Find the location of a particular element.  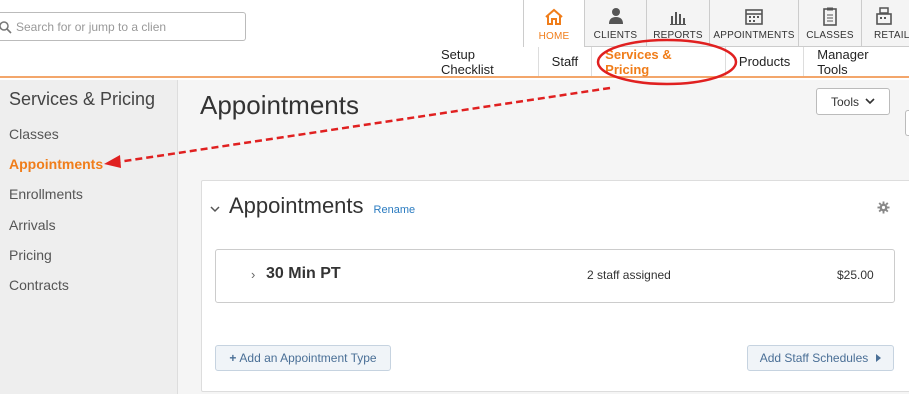

sidebar-title: Services & Pricing is located at coordinates (82, 99).